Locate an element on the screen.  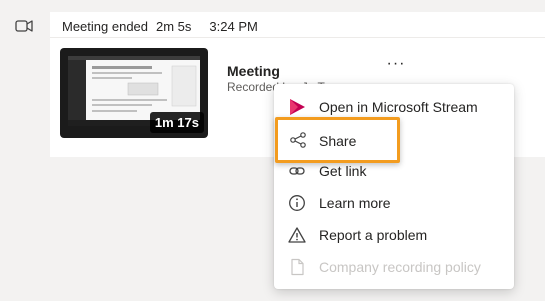
link-icon is located at coordinates (297, 171).